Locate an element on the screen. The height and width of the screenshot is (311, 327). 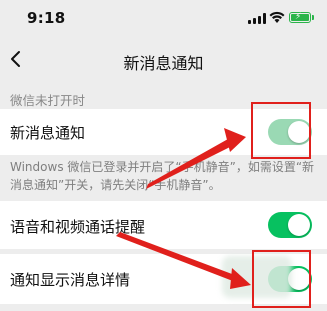
annotation-box-bottom is located at coordinates (281, 279).